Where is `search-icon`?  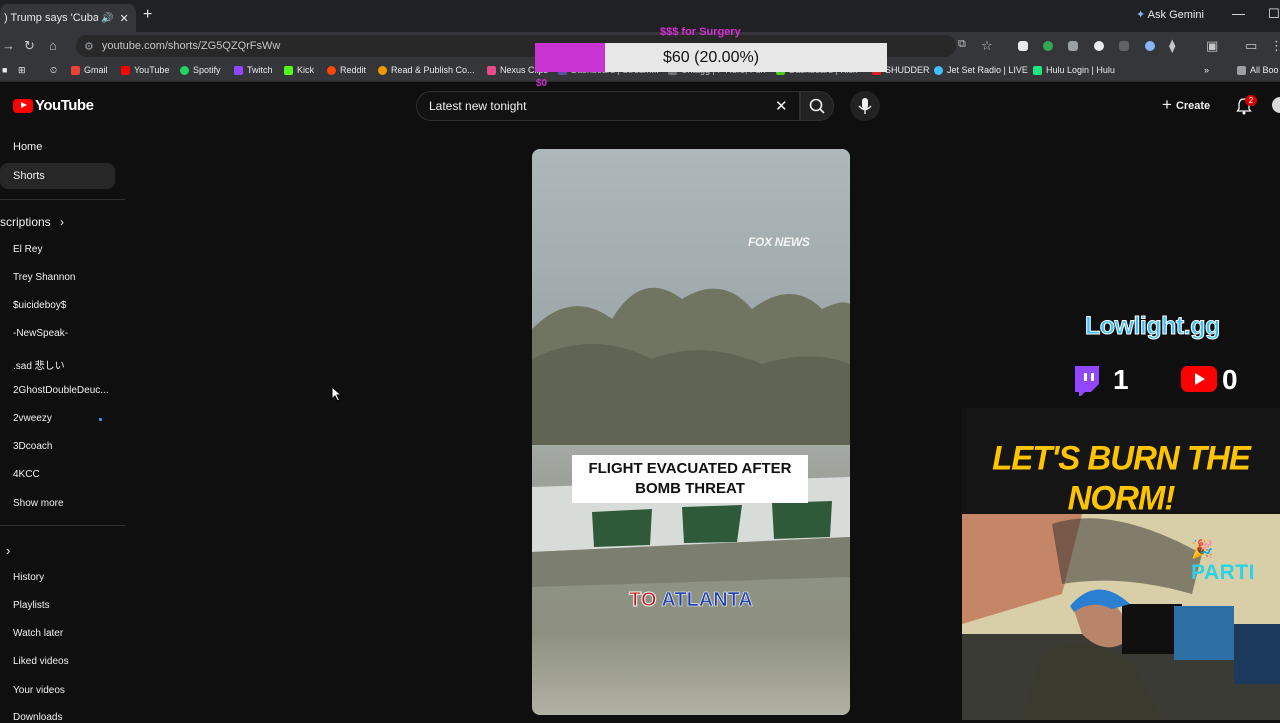
search-icon is located at coordinates (817, 106).